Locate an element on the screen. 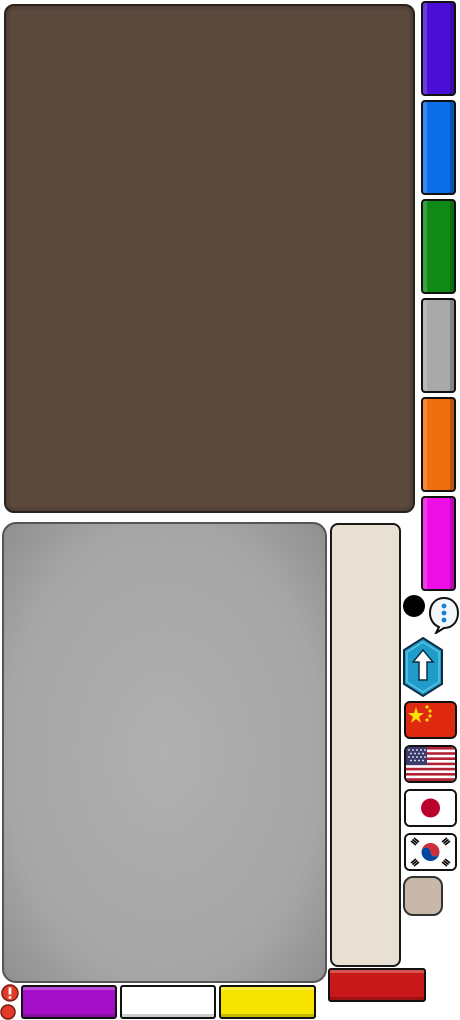  color-button-yellow is located at coordinates (267, 1002).